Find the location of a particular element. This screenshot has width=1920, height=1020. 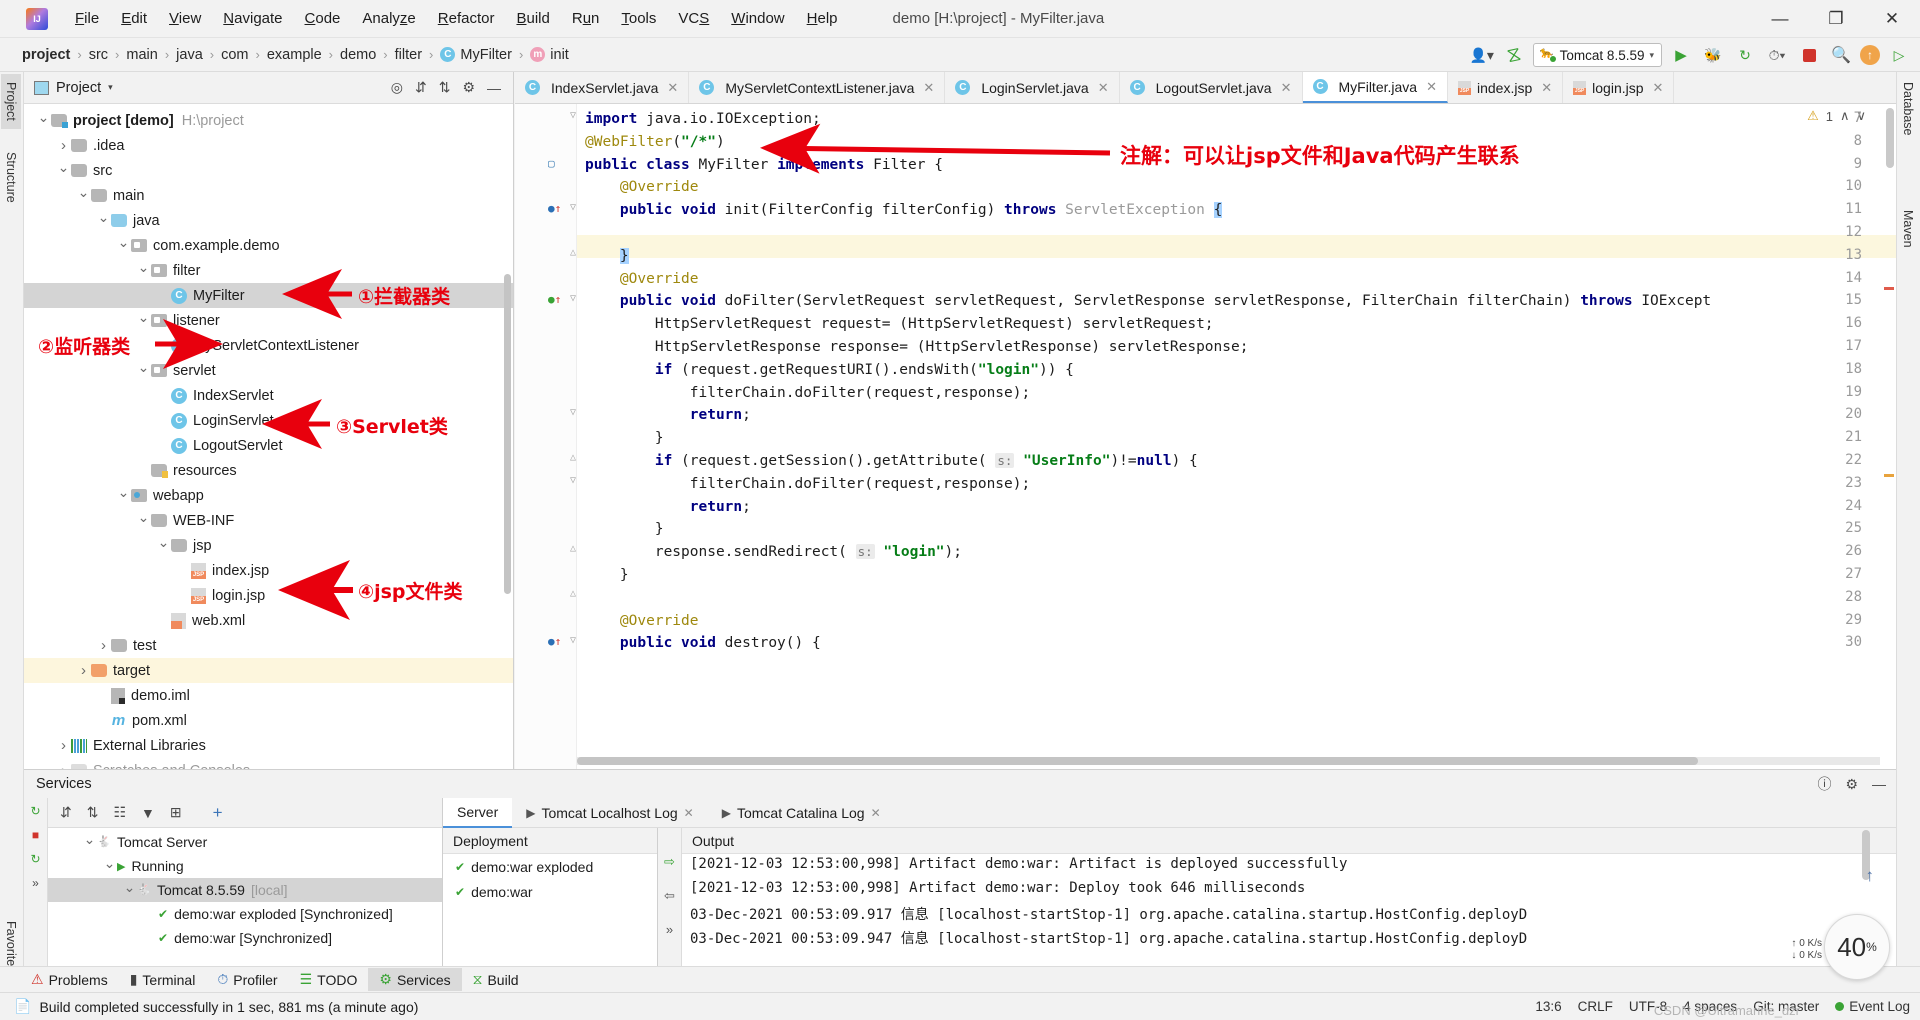

tree-row-myfilter: C MyFilter is located at coordinates (268, 295).